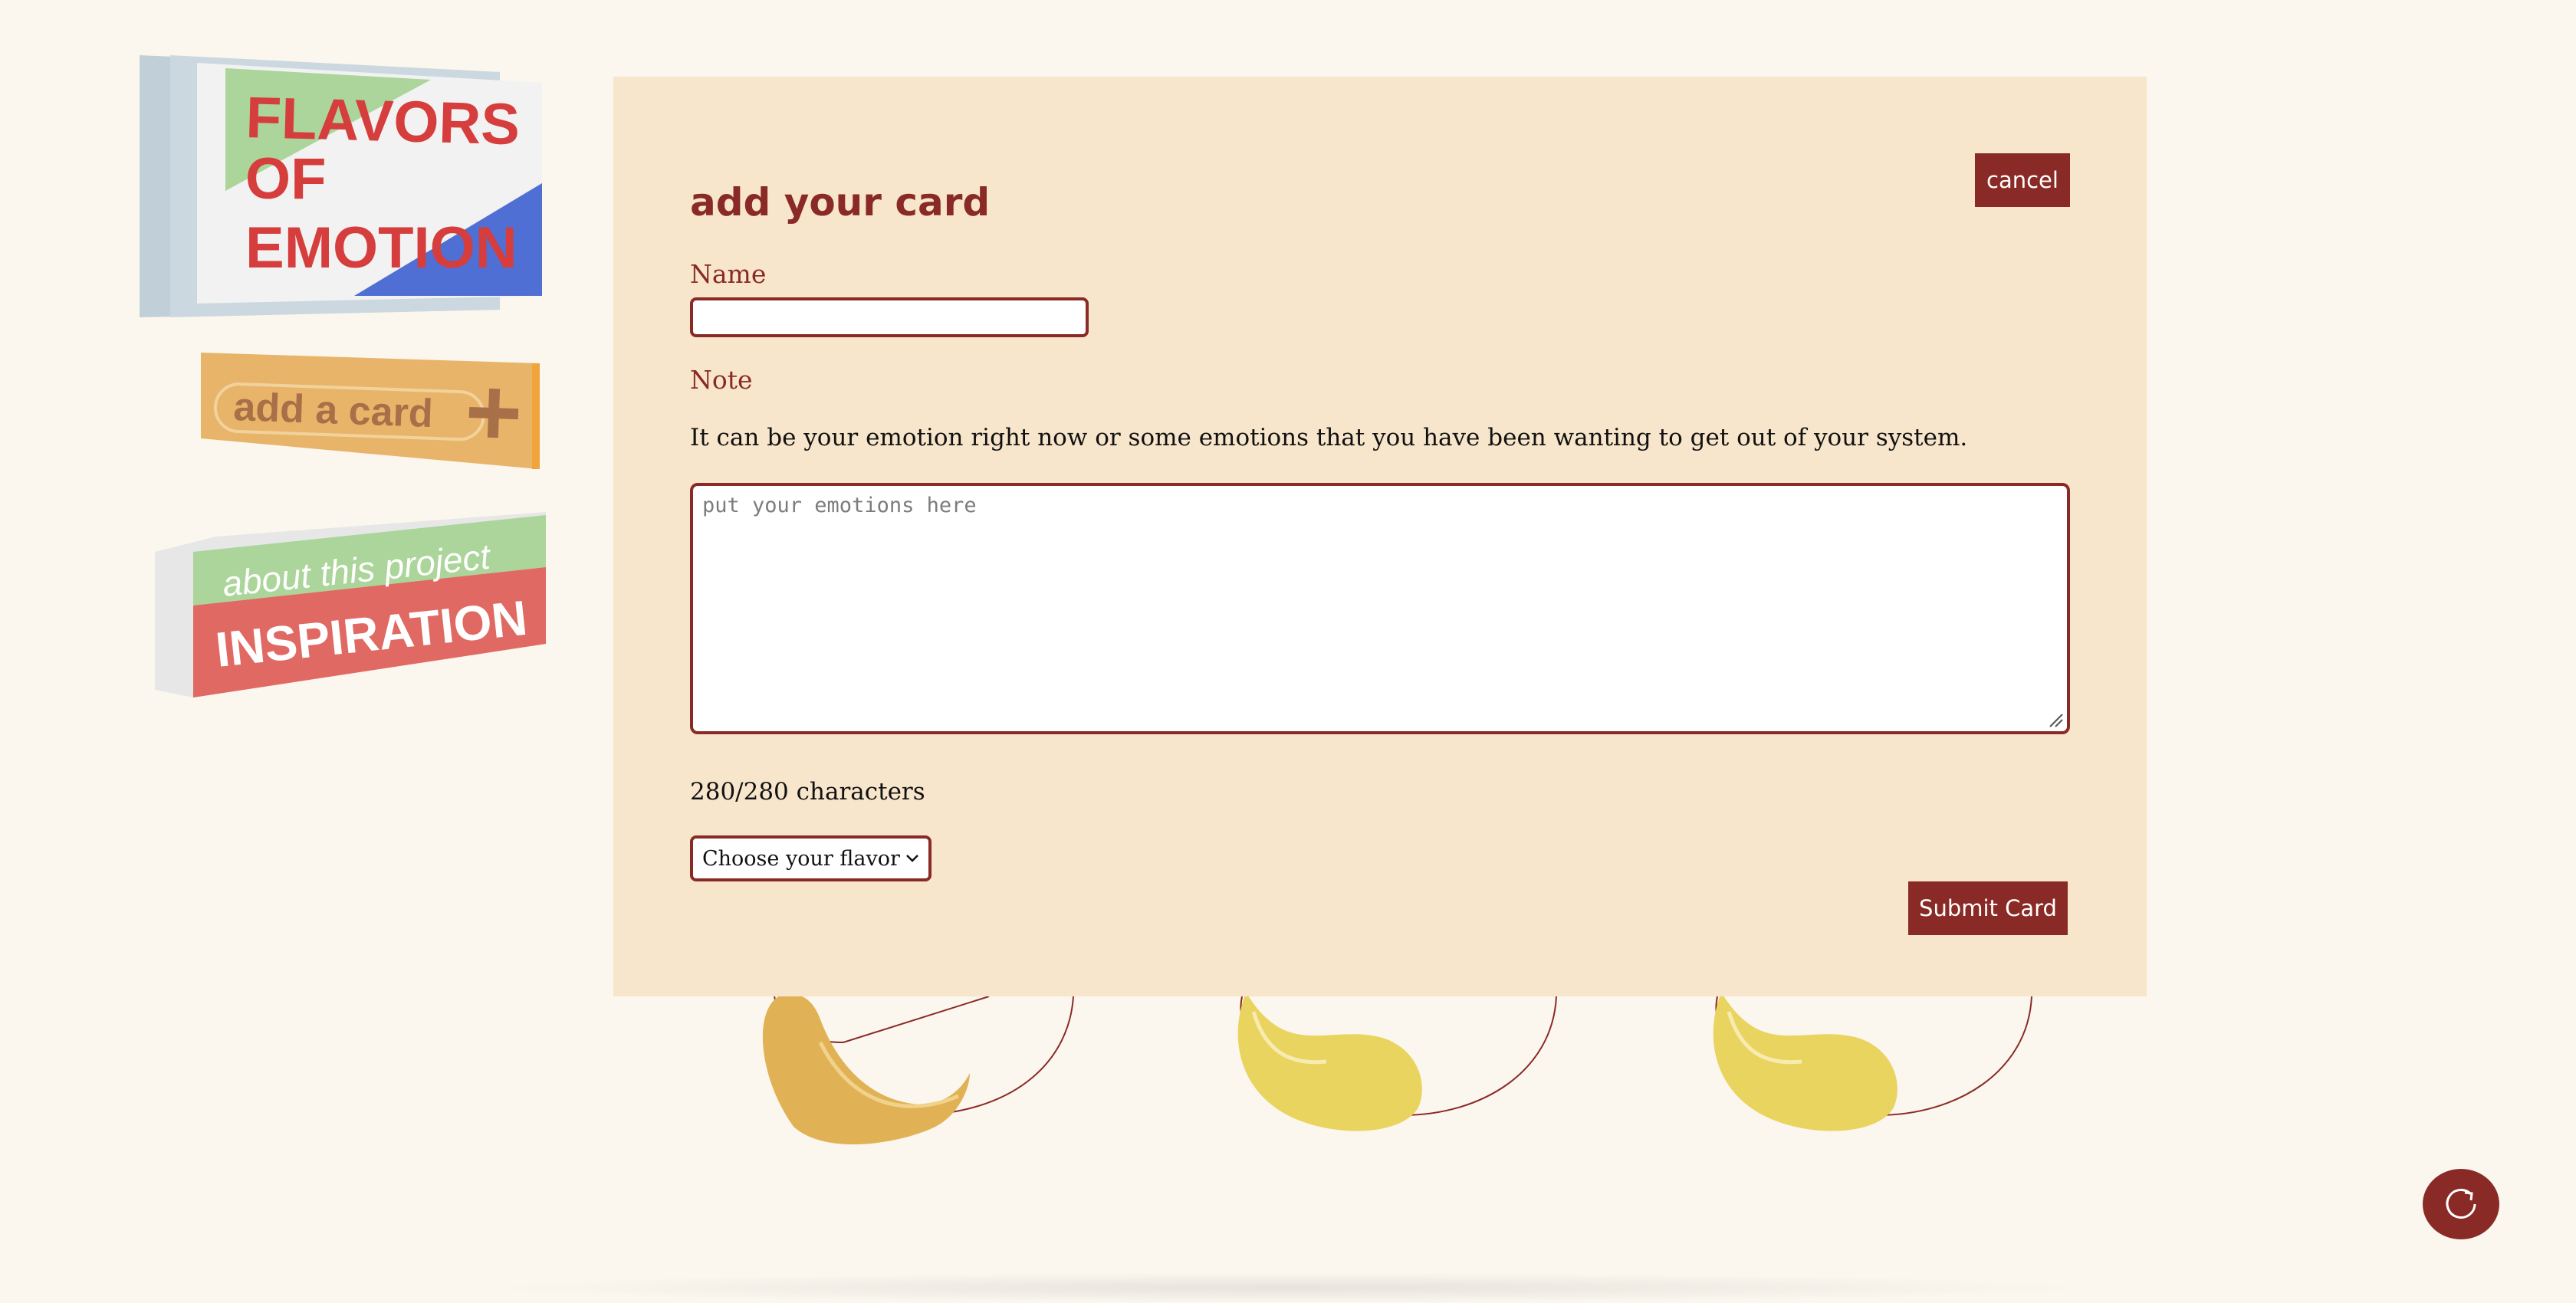 This screenshot has width=2576, height=1303. What do you see at coordinates (841, 202) in the screenshot?
I see `modal-title: add your card` at bounding box center [841, 202].